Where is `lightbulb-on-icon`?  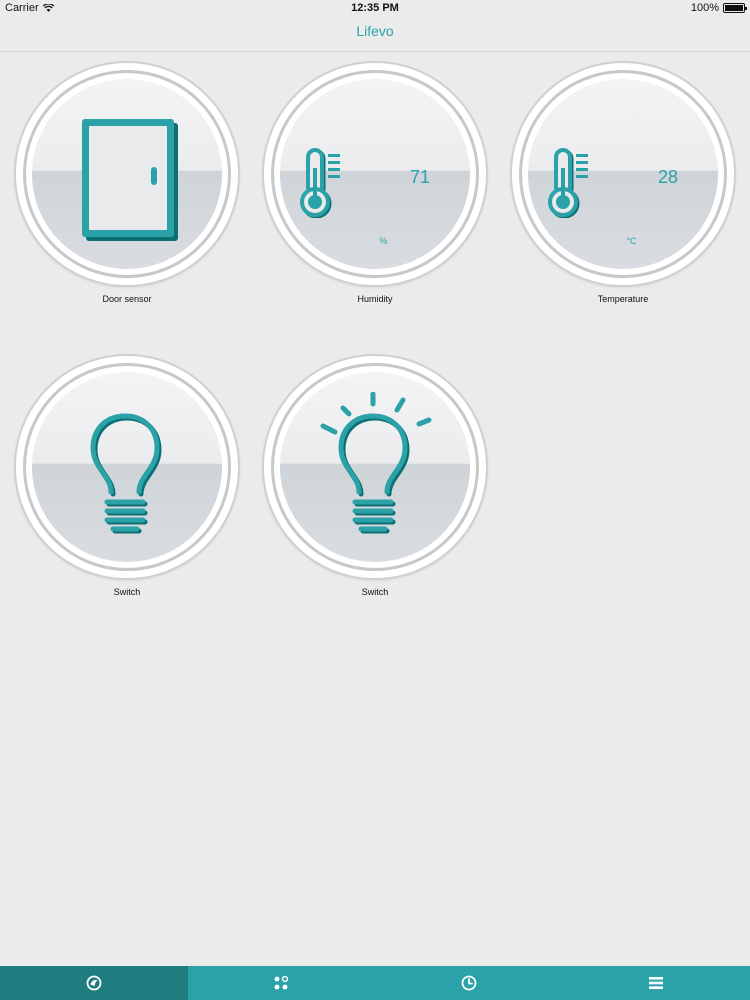 lightbulb-on-icon is located at coordinates (376, 463).